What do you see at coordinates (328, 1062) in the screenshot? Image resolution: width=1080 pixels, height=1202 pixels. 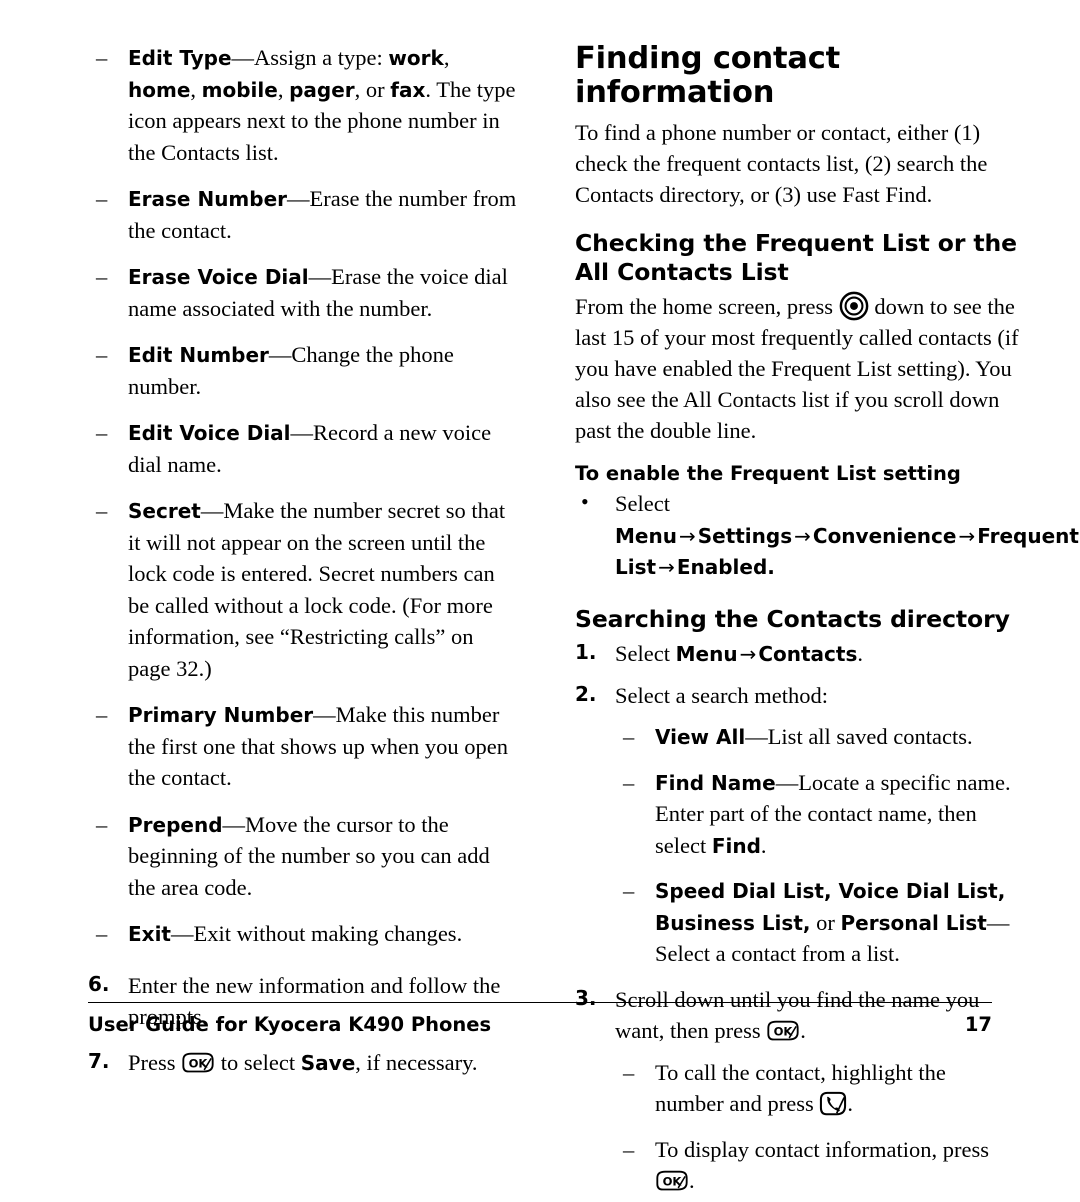 I see `step-text-7-save: Save` at bounding box center [328, 1062].